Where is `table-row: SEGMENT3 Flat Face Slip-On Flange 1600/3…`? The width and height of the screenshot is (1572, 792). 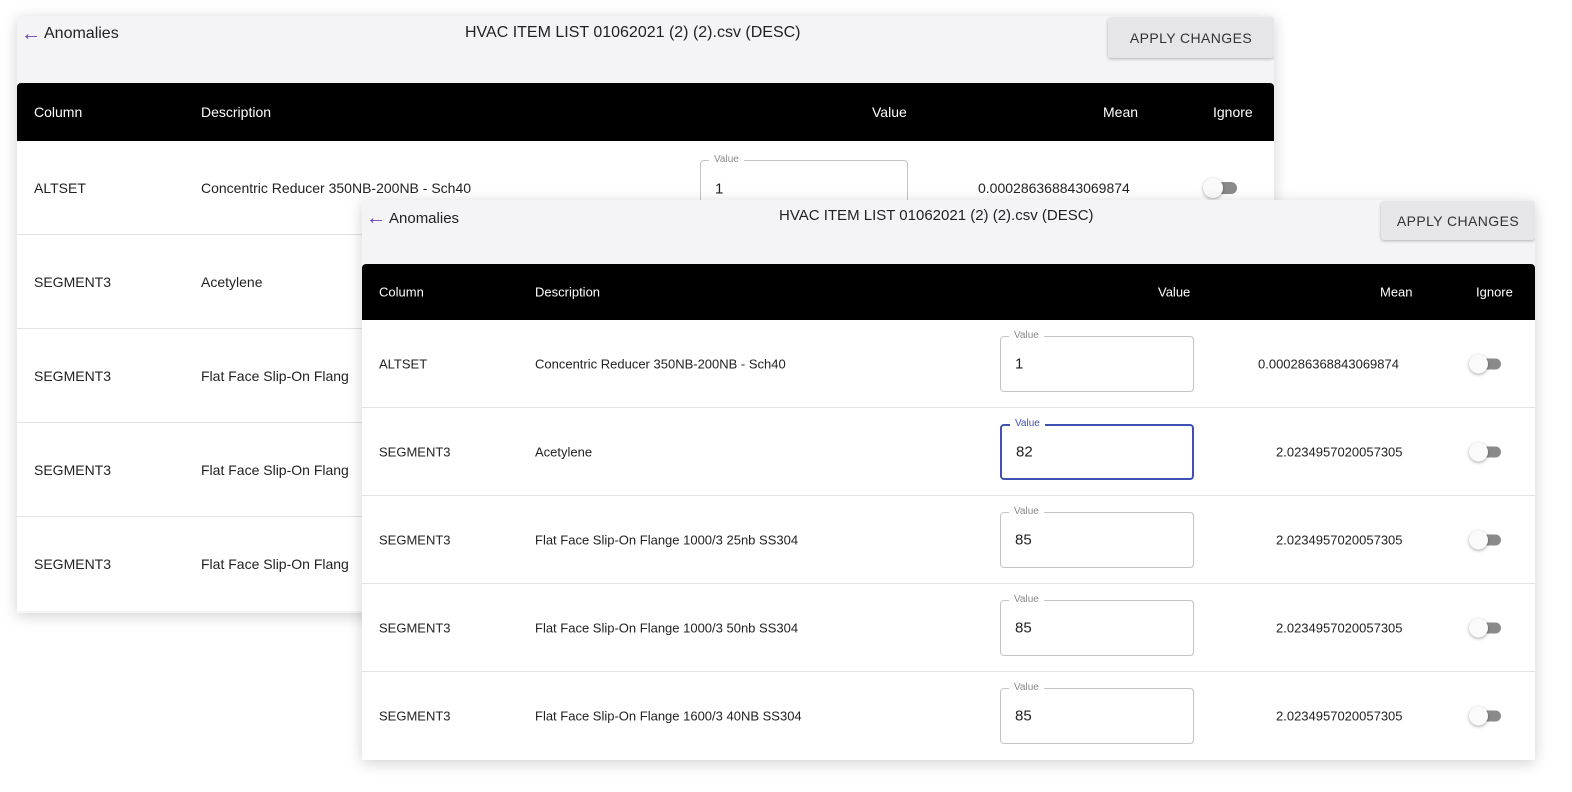 table-row: SEGMENT3 Flat Face Slip-On Flange 1600/3… is located at coordinates (948, 716).